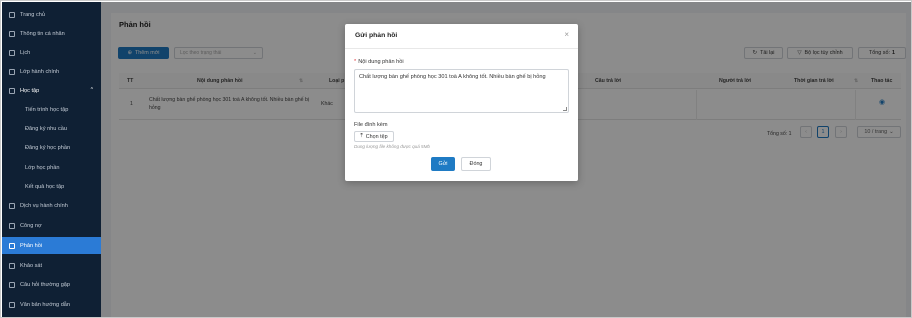 This screenshot has width=912, height=318. What do you see at coordinates (12, 284) in the screenshot?
I see `question-icon` at bounding box center [12, 284].